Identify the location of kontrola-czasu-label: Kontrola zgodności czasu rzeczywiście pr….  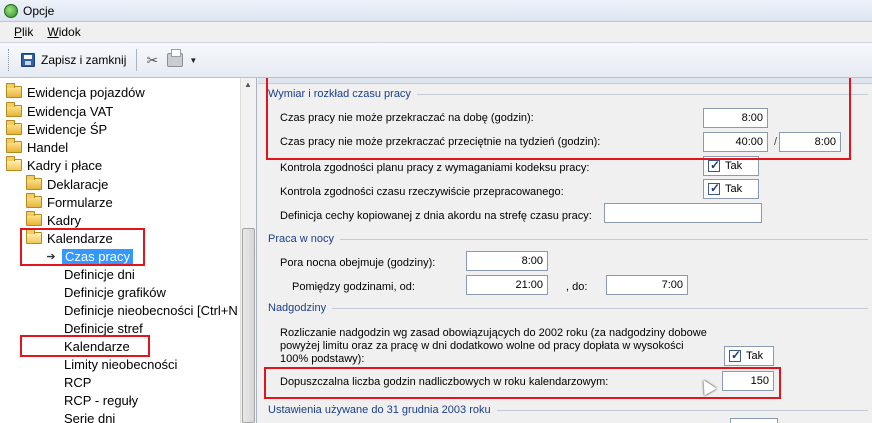
(422, 192).